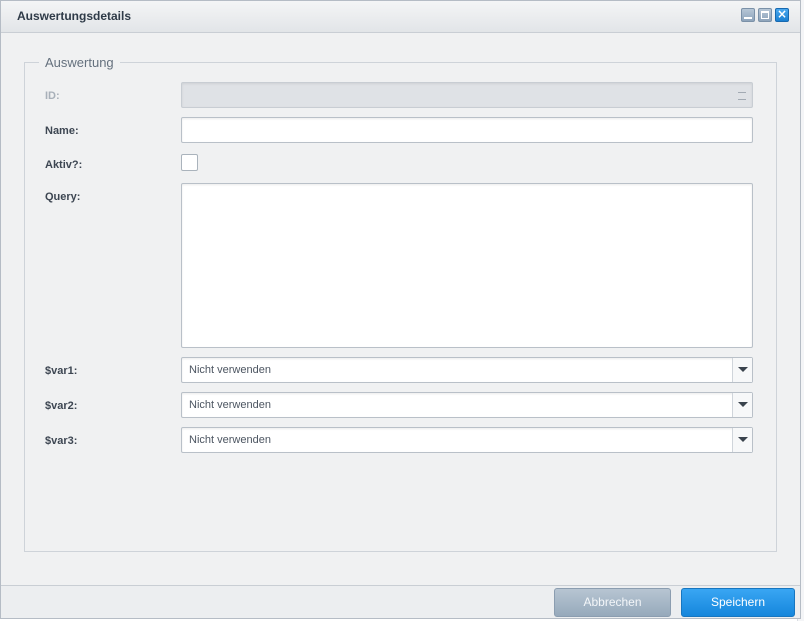 The height and width of the screenshot is (621, 804). I want to click on save-button: Speichern, so click(738, 602).